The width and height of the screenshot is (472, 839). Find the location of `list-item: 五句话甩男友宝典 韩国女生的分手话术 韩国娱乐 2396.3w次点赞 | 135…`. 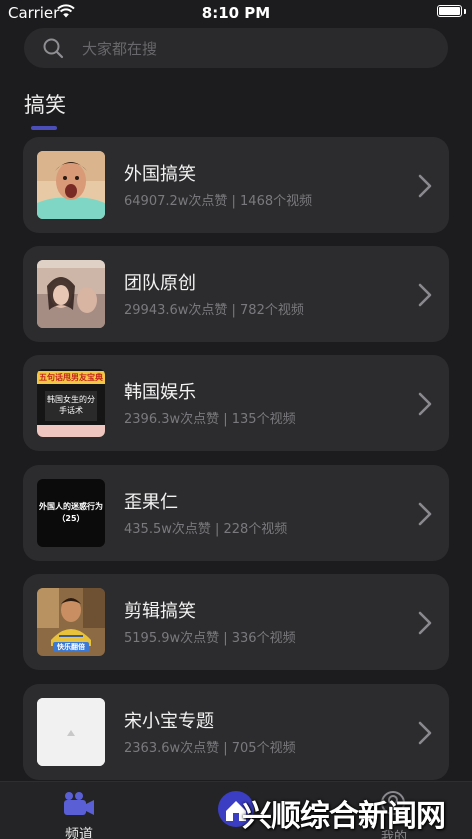

list-item: 五句话甩男友宝典 韩国女生的分手话术 韩国娱乐 2396.3w次点赞 | 135… is located at coordinates (236, 403).